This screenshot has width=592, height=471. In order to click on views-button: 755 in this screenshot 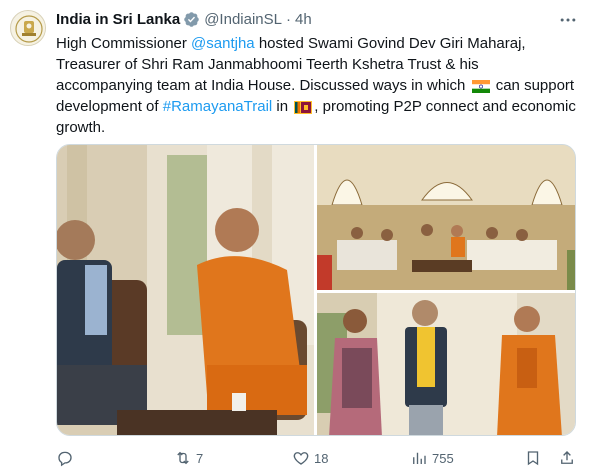, I will do `click(432, 458)`.